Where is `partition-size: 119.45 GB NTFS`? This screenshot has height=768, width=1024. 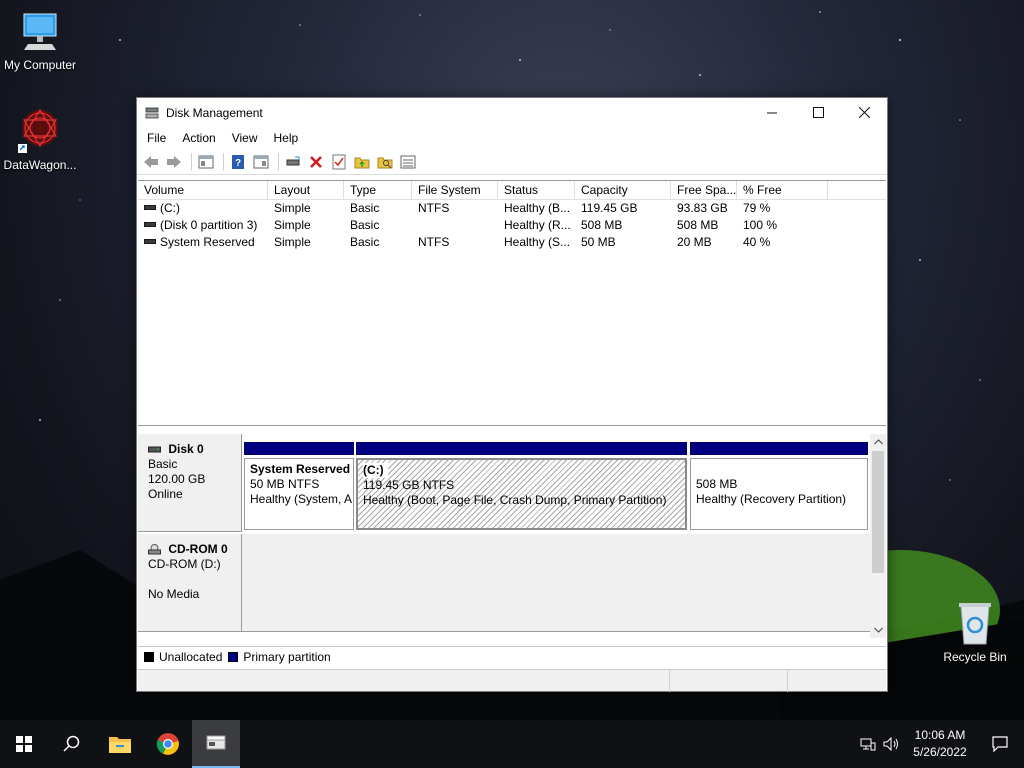 partition-size: 119.45 GB NTFS is located at coordinates (409, 485).